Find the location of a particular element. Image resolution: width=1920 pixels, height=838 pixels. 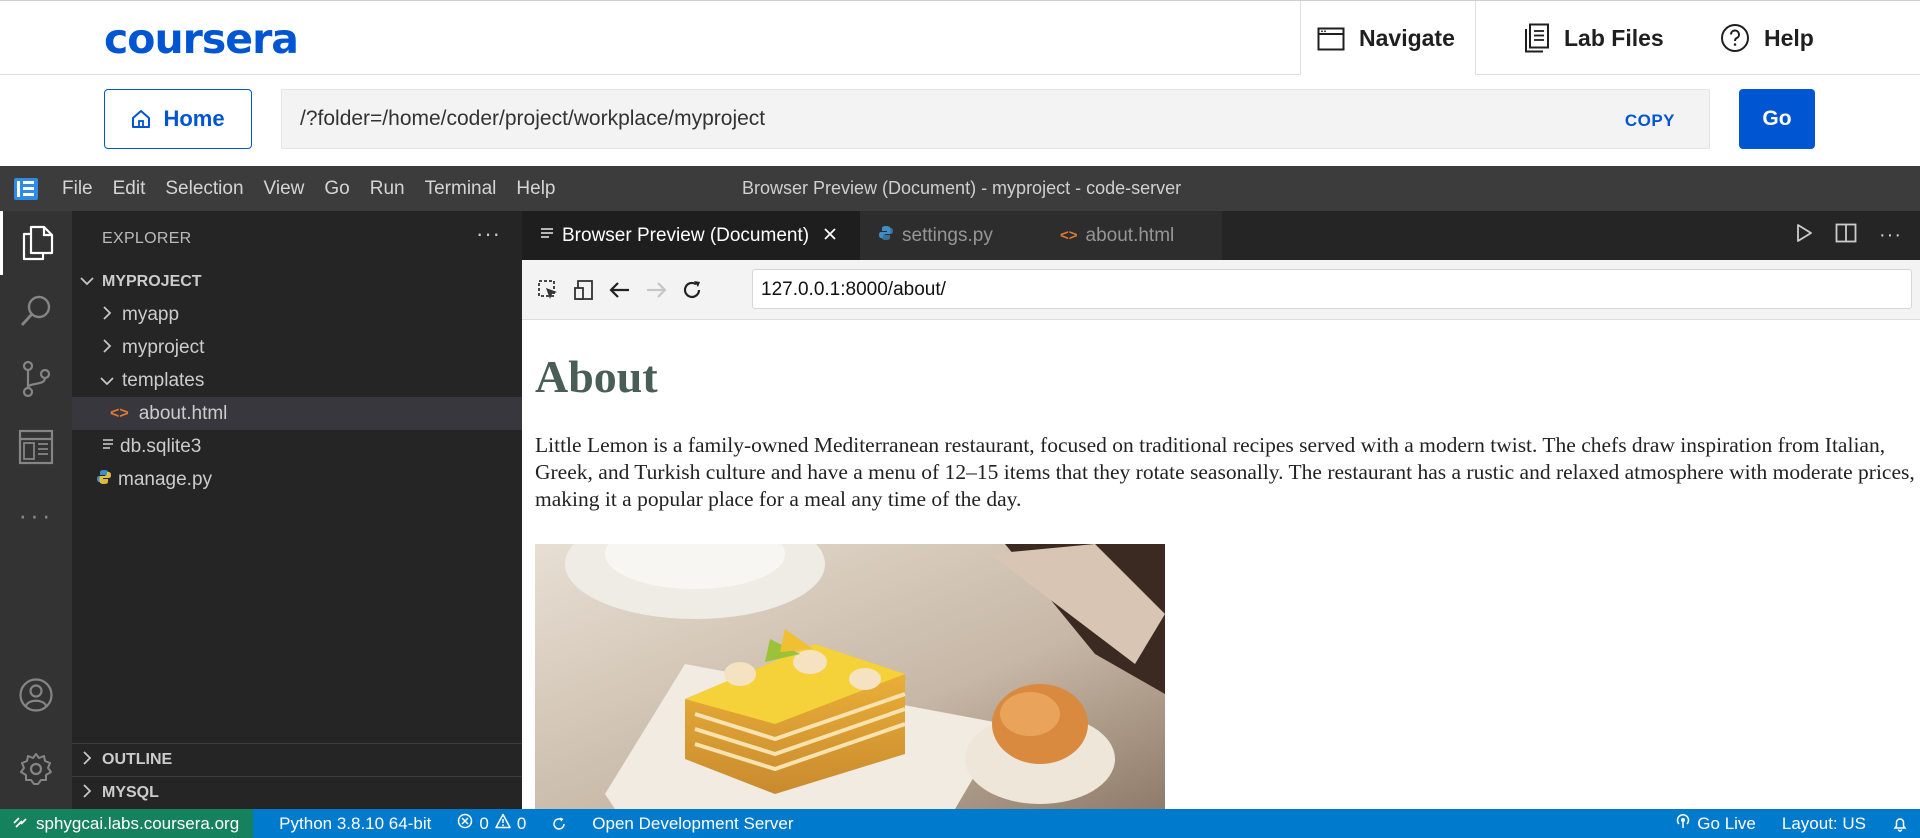

browser-toolbar: 127.0.0.1:8000/about/ is located at coordinates (1221, 290).